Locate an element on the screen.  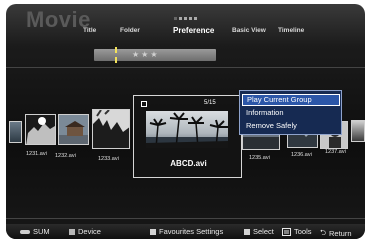
tools-button: Tools is located at coordinates (297, 231).